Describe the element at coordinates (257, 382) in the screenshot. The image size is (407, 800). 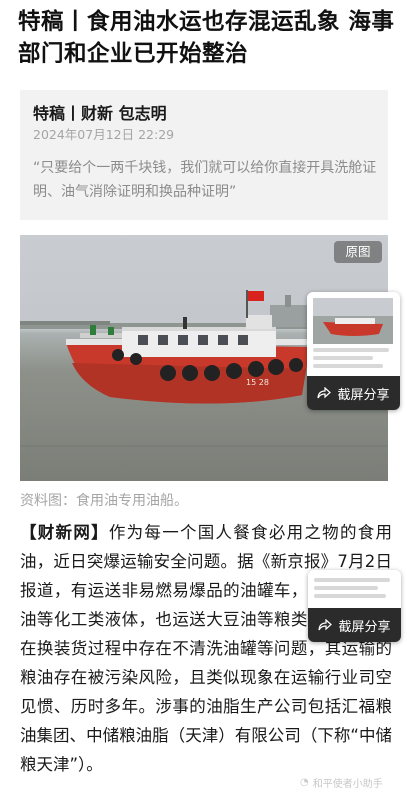
I see `hull-number: 15 28` at that location.